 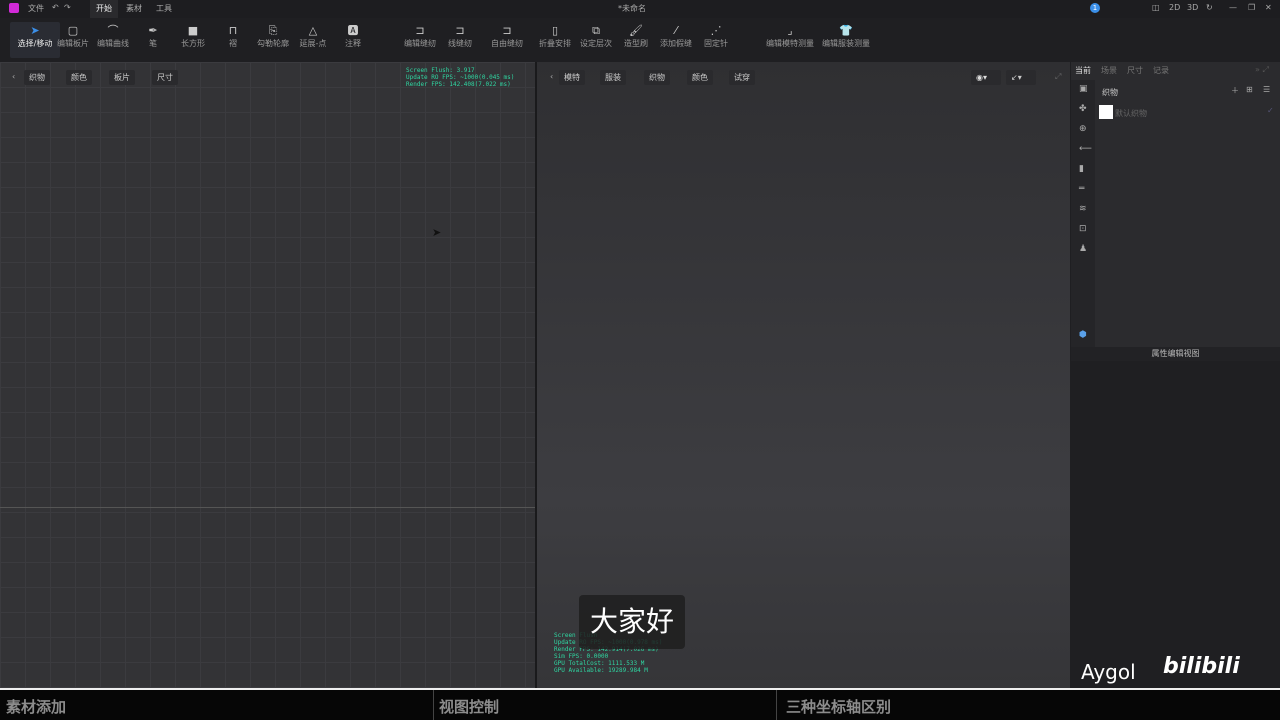 What do you see at coordinates (1083, 209) in the screenshot?
I see `stitch-category-icon: ≋` at bounding box center [1083, 209].